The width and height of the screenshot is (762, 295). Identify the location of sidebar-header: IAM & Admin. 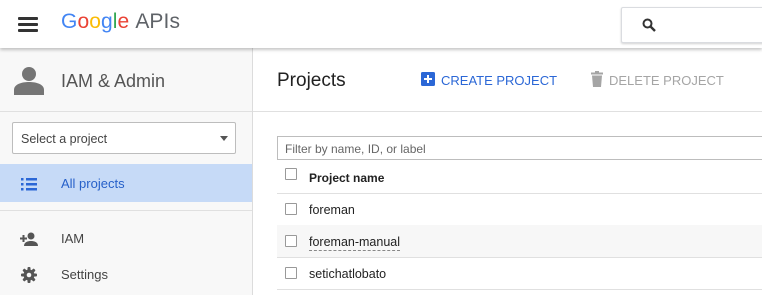
(126, 80).